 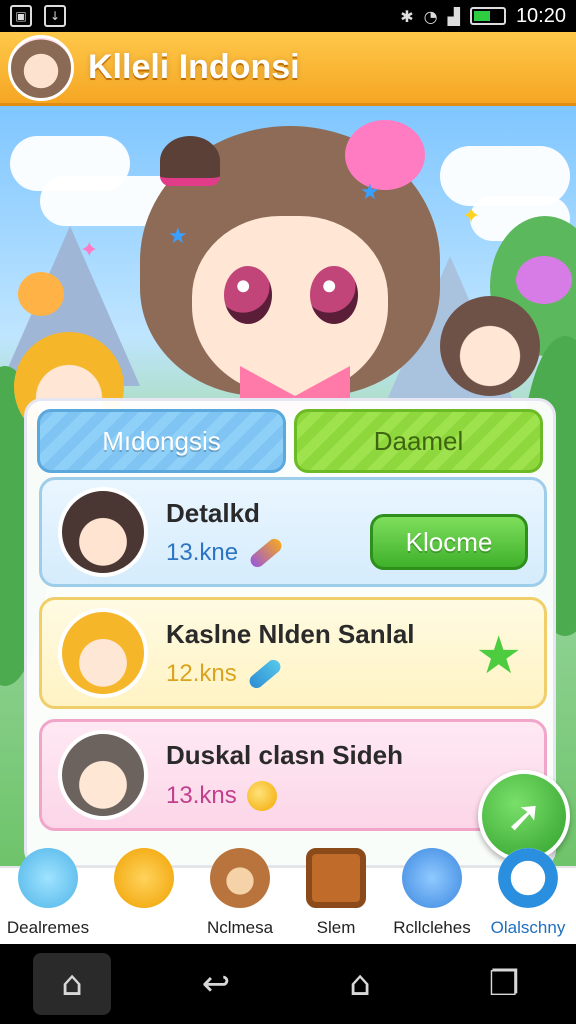 What do you see at coordinates (144, 878) in the screenshot?
I see `pineapple-icon` at bounding box center [144, 878].